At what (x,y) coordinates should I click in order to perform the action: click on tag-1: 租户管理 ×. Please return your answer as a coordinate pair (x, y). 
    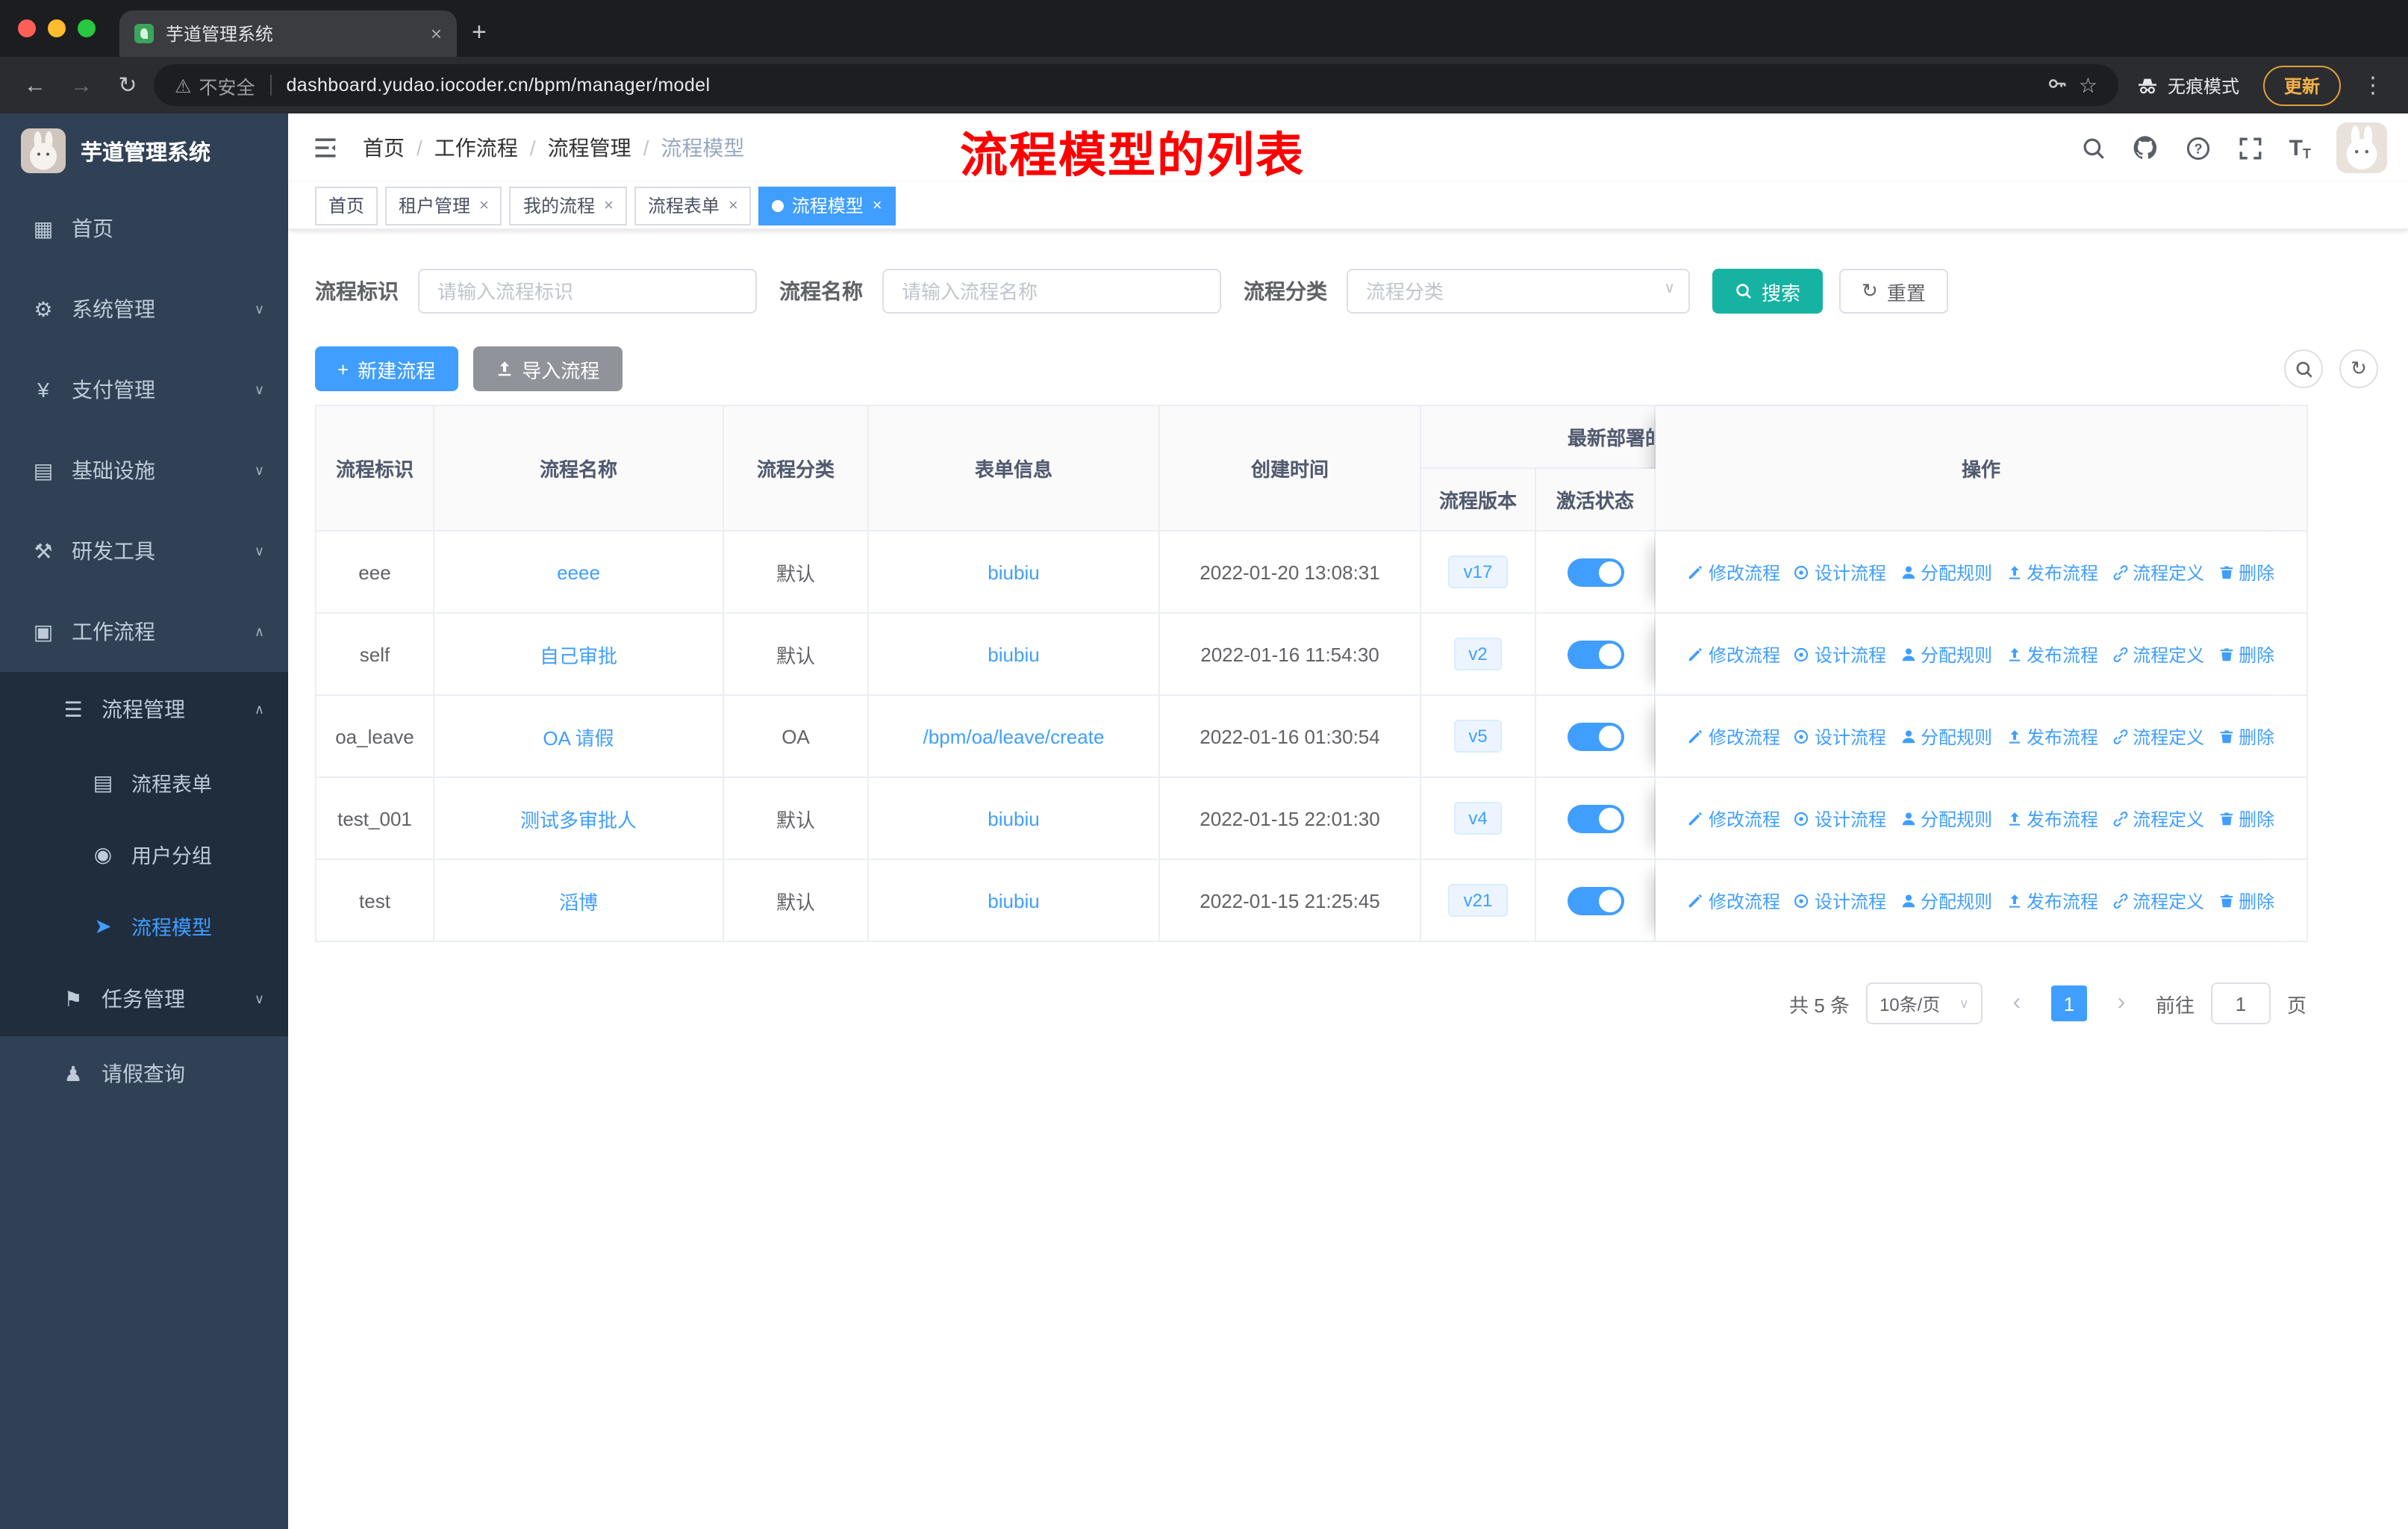
    Looking at the image, I should click on (443, 205).